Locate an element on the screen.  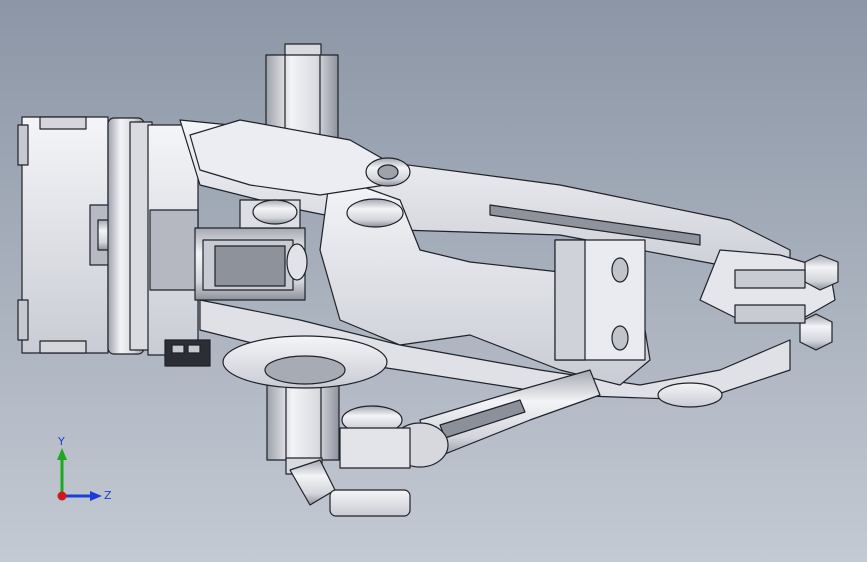
servo-motor is located at coordinates (251, 250).